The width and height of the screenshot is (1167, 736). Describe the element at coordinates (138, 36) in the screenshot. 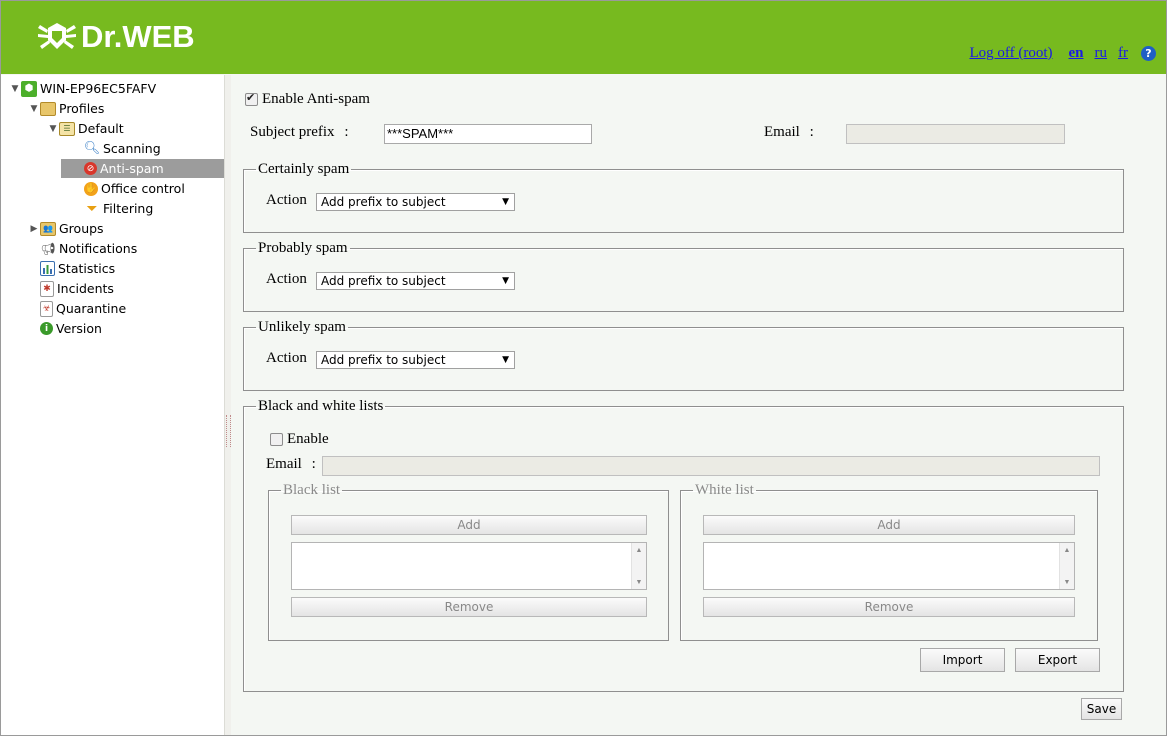

I see `brand-name: Dr.WEB` at that location.